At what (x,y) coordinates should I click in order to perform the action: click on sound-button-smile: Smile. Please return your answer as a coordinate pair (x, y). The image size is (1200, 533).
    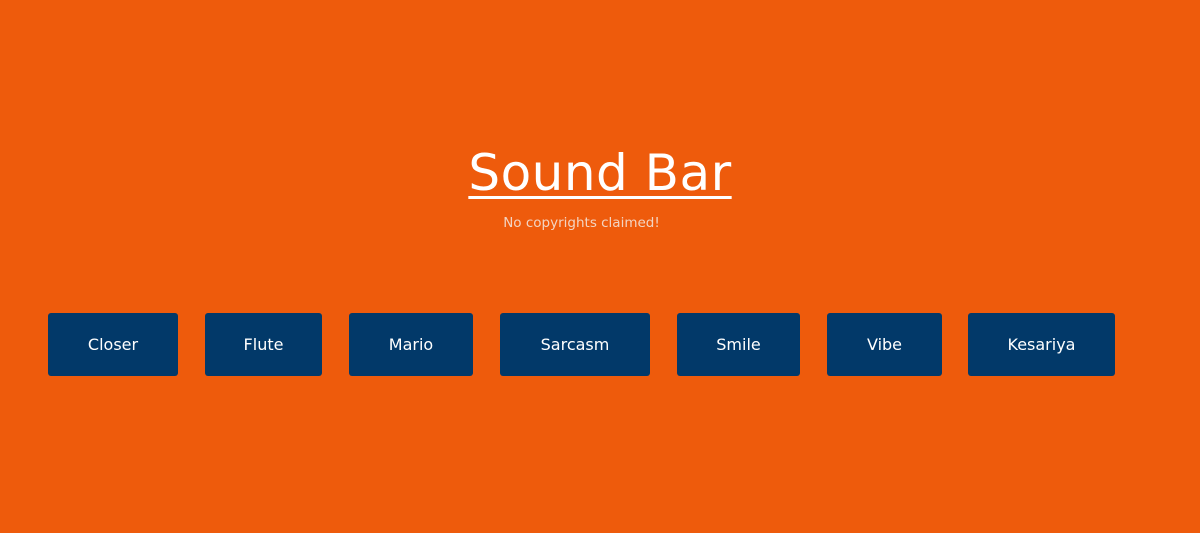
    Looking at the image, I should click on (738, 344).